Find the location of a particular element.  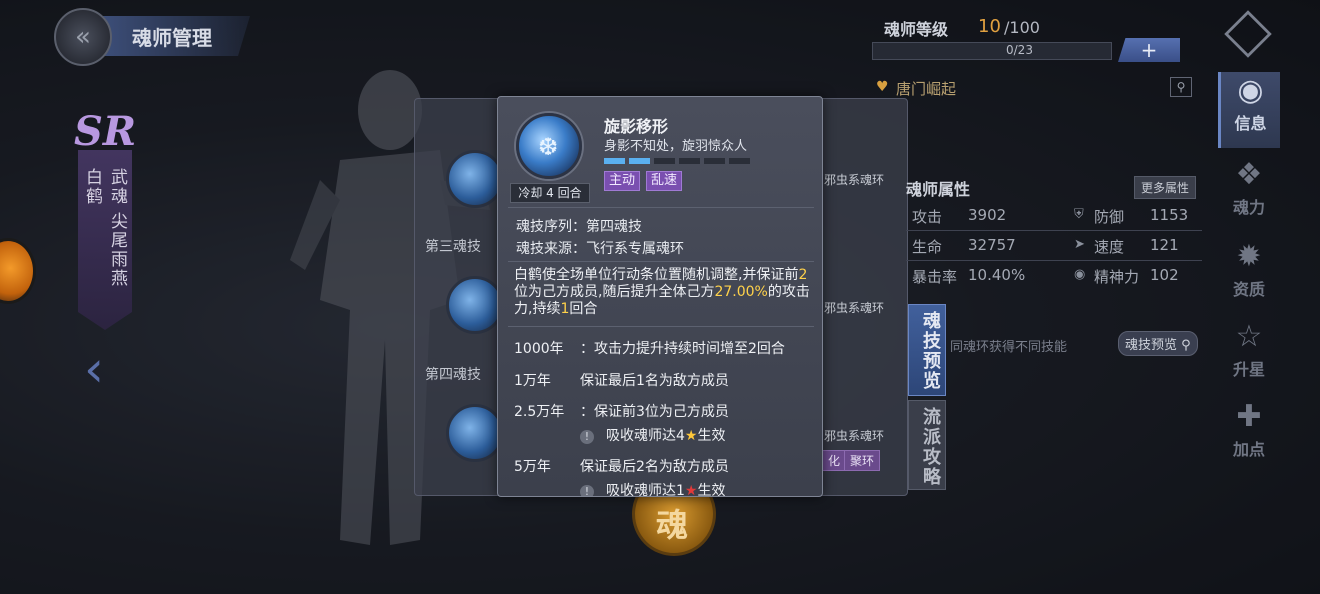

skill-tags: 主动 乱速 is located at coordinates (643, 181).